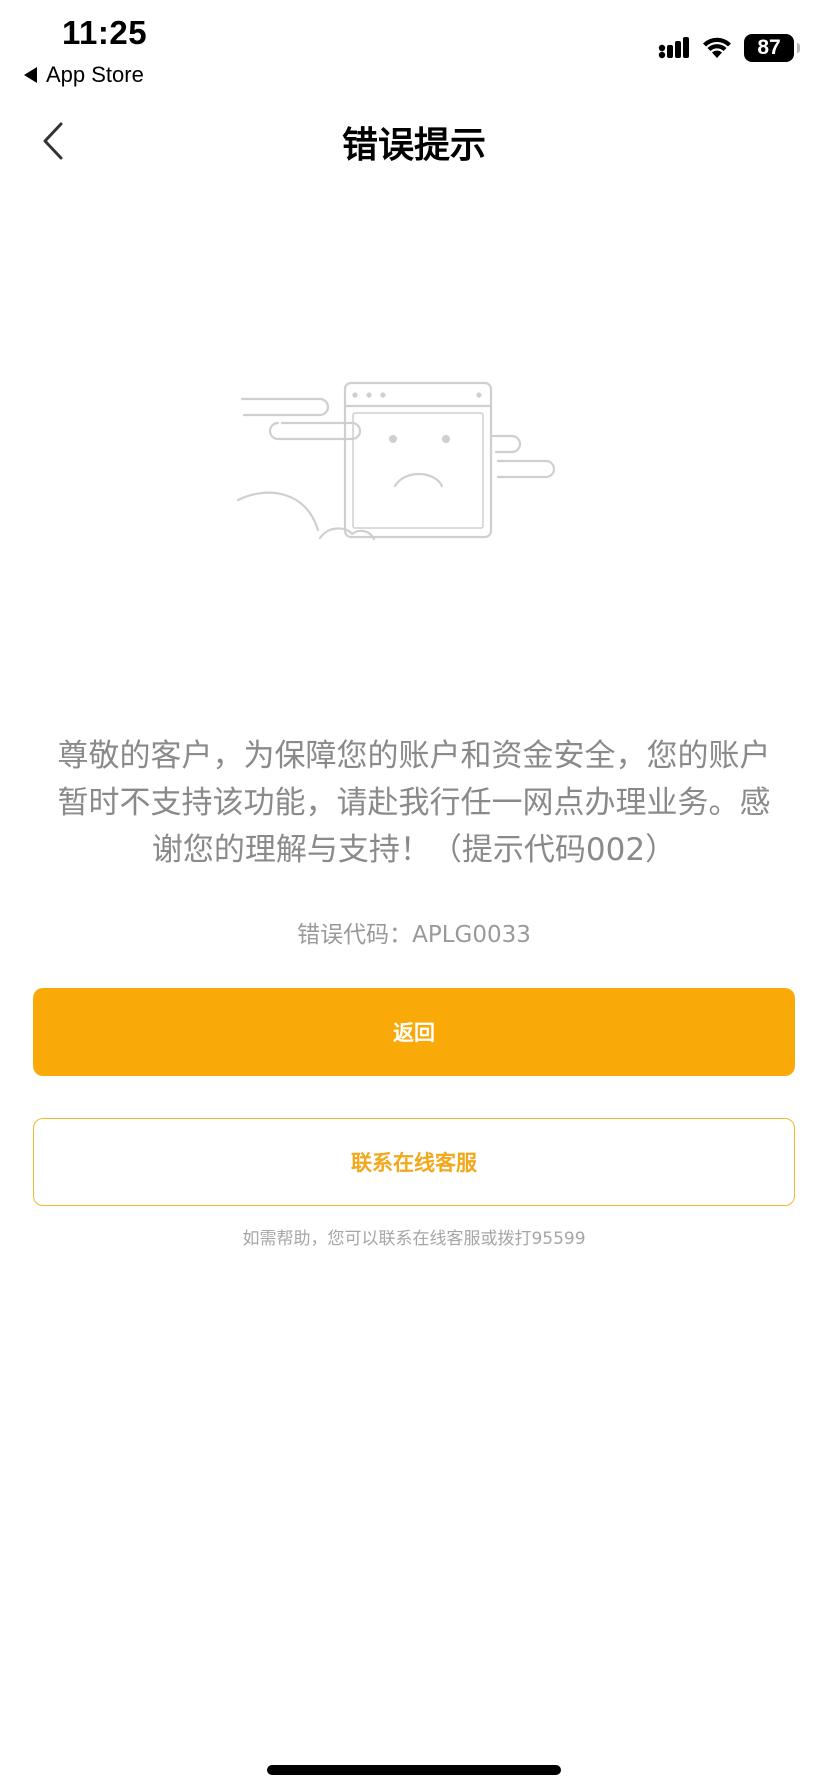 The width and height of the screenshot is (828, 1792). Describe the element at coordinates (414, 935) in the screenshot. I see `error-code: 错误代码：APLG0033` at that location.